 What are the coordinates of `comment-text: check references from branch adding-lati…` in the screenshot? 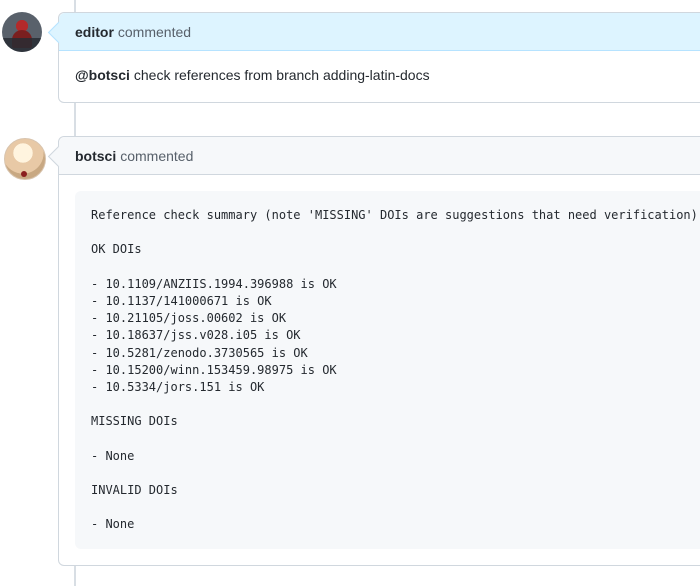 It's located at (281, 75).